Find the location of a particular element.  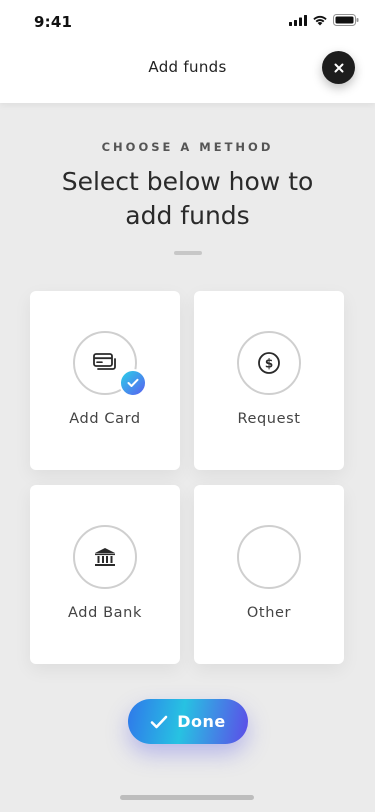

done-button: Done is located at coordinates (188, 721).